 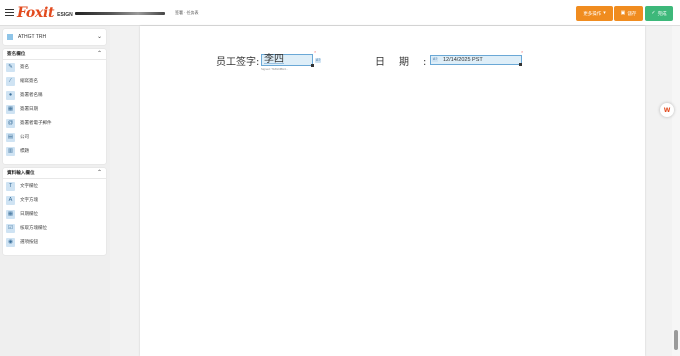 I want to click on signature-field: 李四, so click(x=287, y=60).